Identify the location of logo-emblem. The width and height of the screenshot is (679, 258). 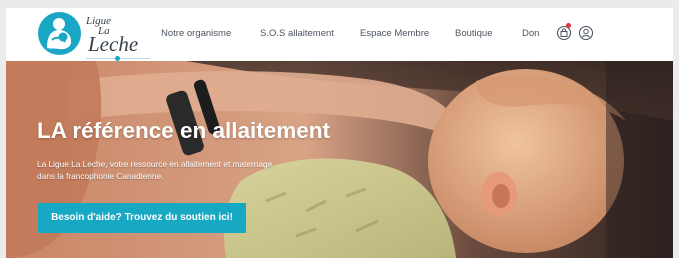
(59, 33).